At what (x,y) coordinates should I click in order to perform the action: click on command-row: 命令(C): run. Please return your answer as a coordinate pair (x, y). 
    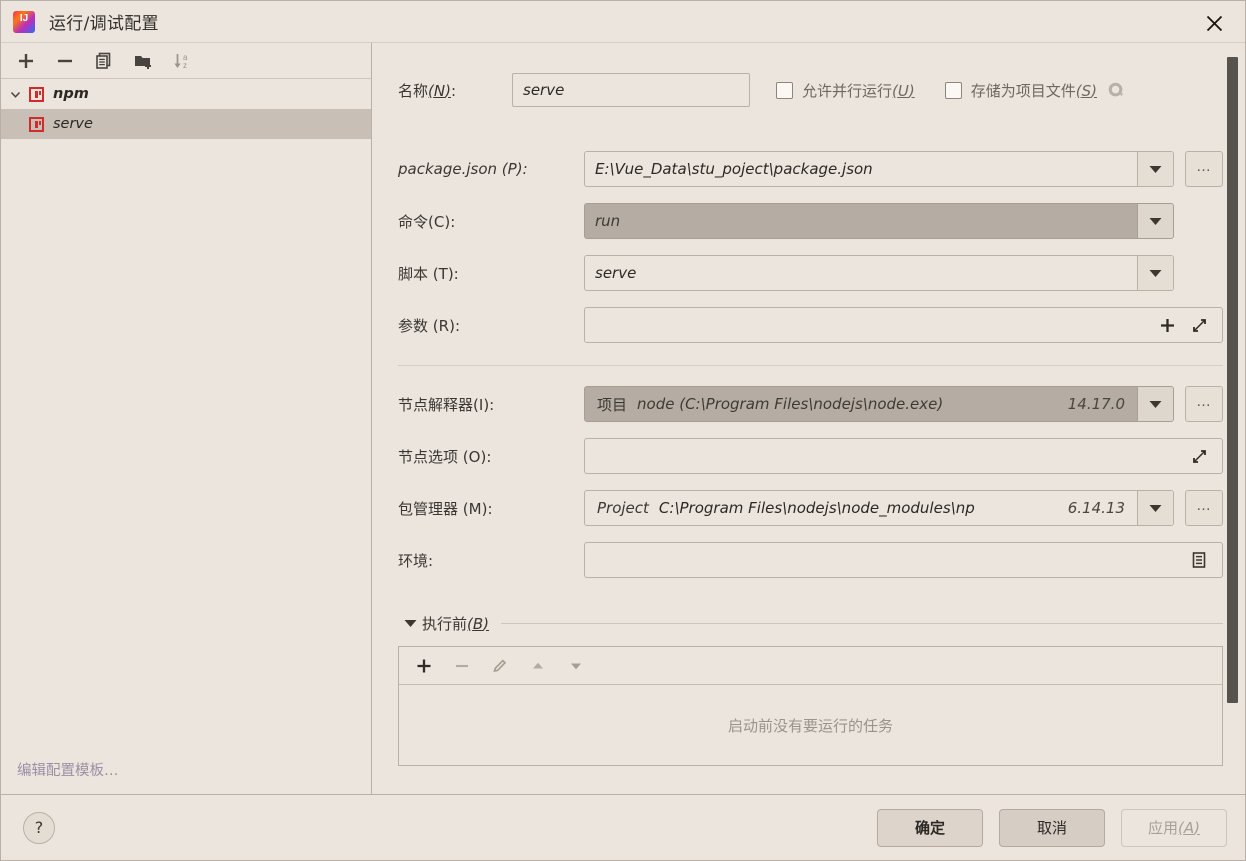
    Looking at the image, I should click on (810, 221).